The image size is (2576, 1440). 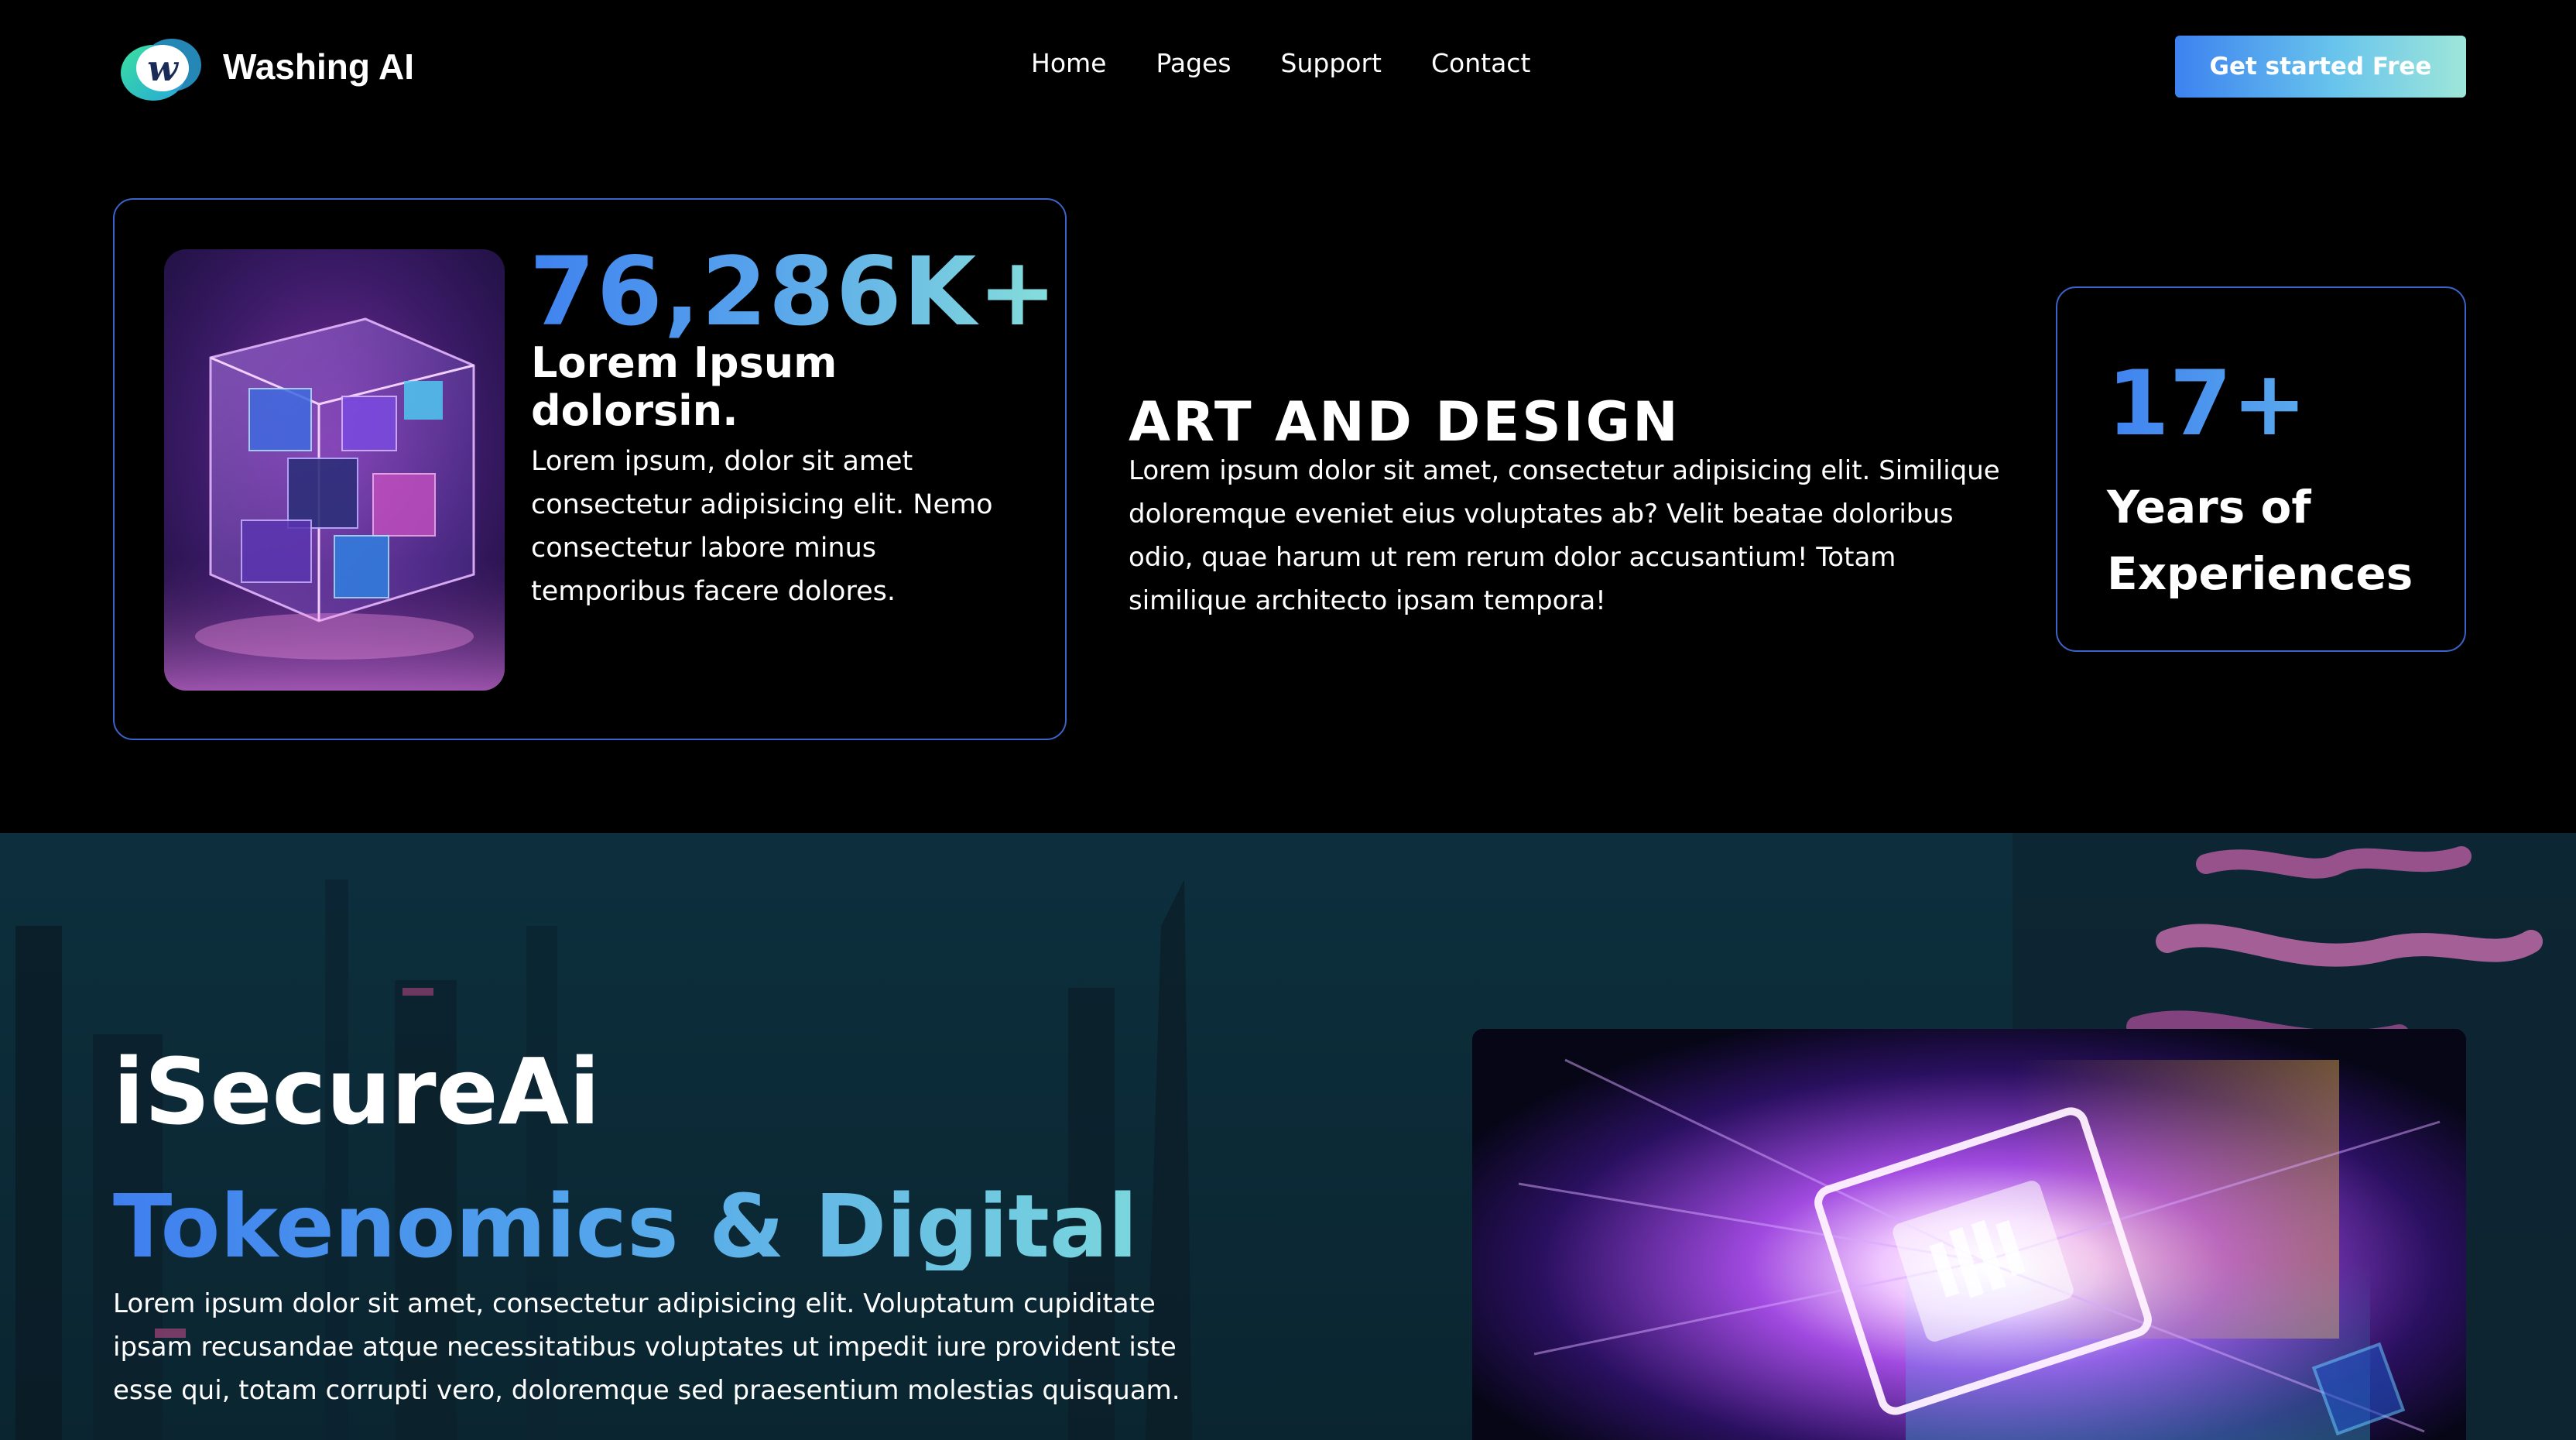 What do you see at coordinates (1480, 63) in the screenshot?
I see `nav-contact: Contact` at bounding box center [1480, 63].